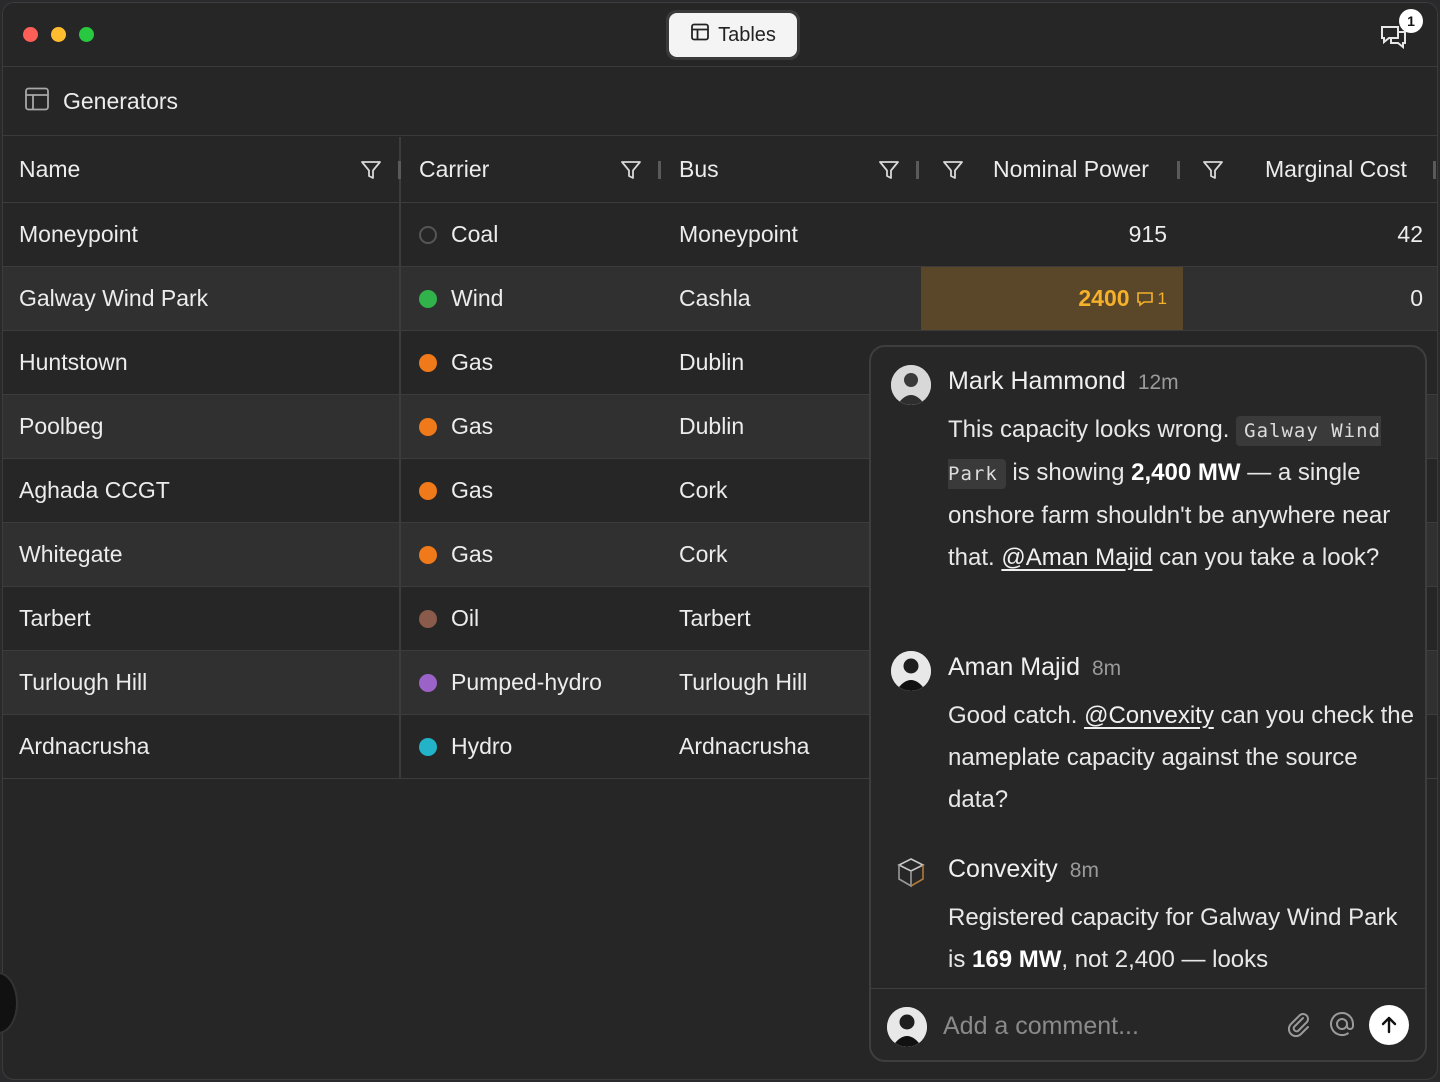  I want to click on cell-marginal-cost: 0, so click(1310, 298).